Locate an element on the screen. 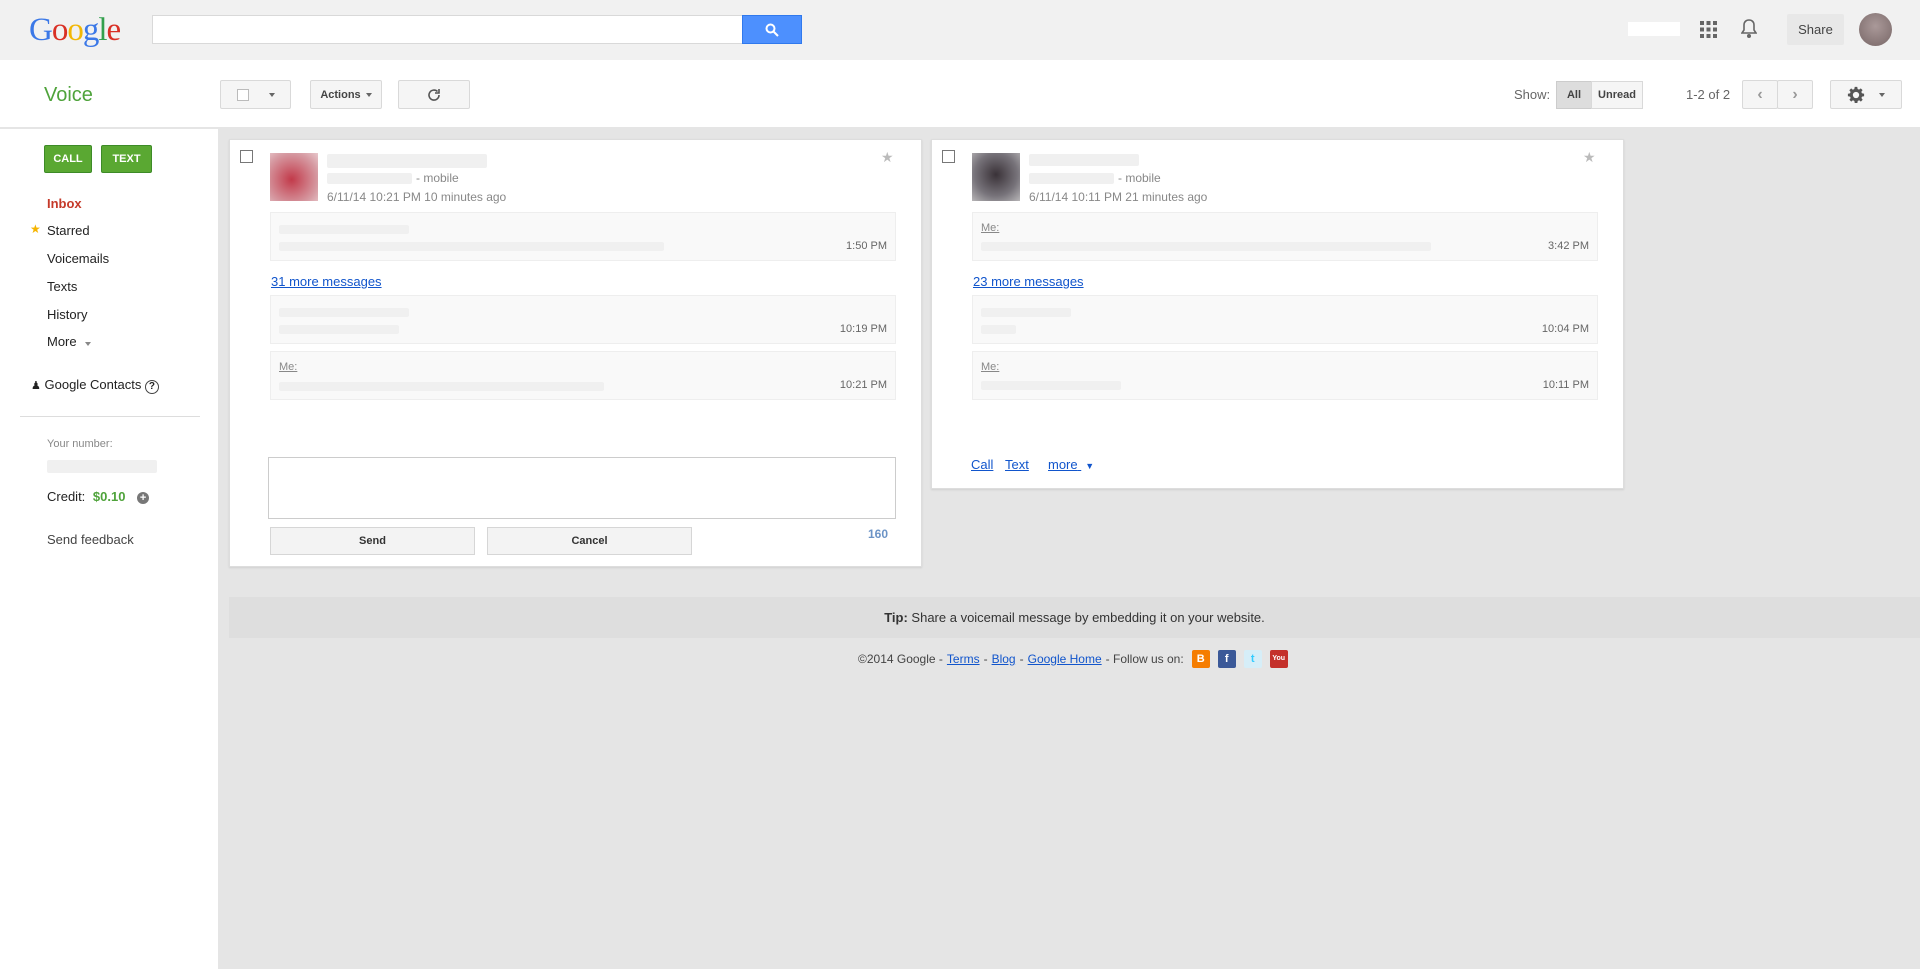  sidebar-item-history: History is located at coordinates (67, 314).